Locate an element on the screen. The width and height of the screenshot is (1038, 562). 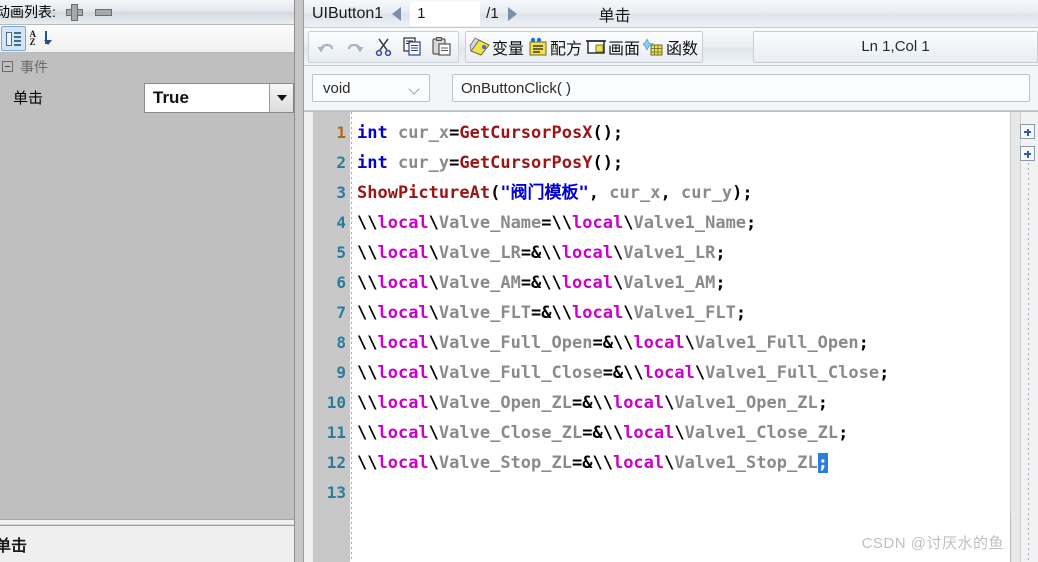
line-number: 9 is located at coordinates (341, 372).